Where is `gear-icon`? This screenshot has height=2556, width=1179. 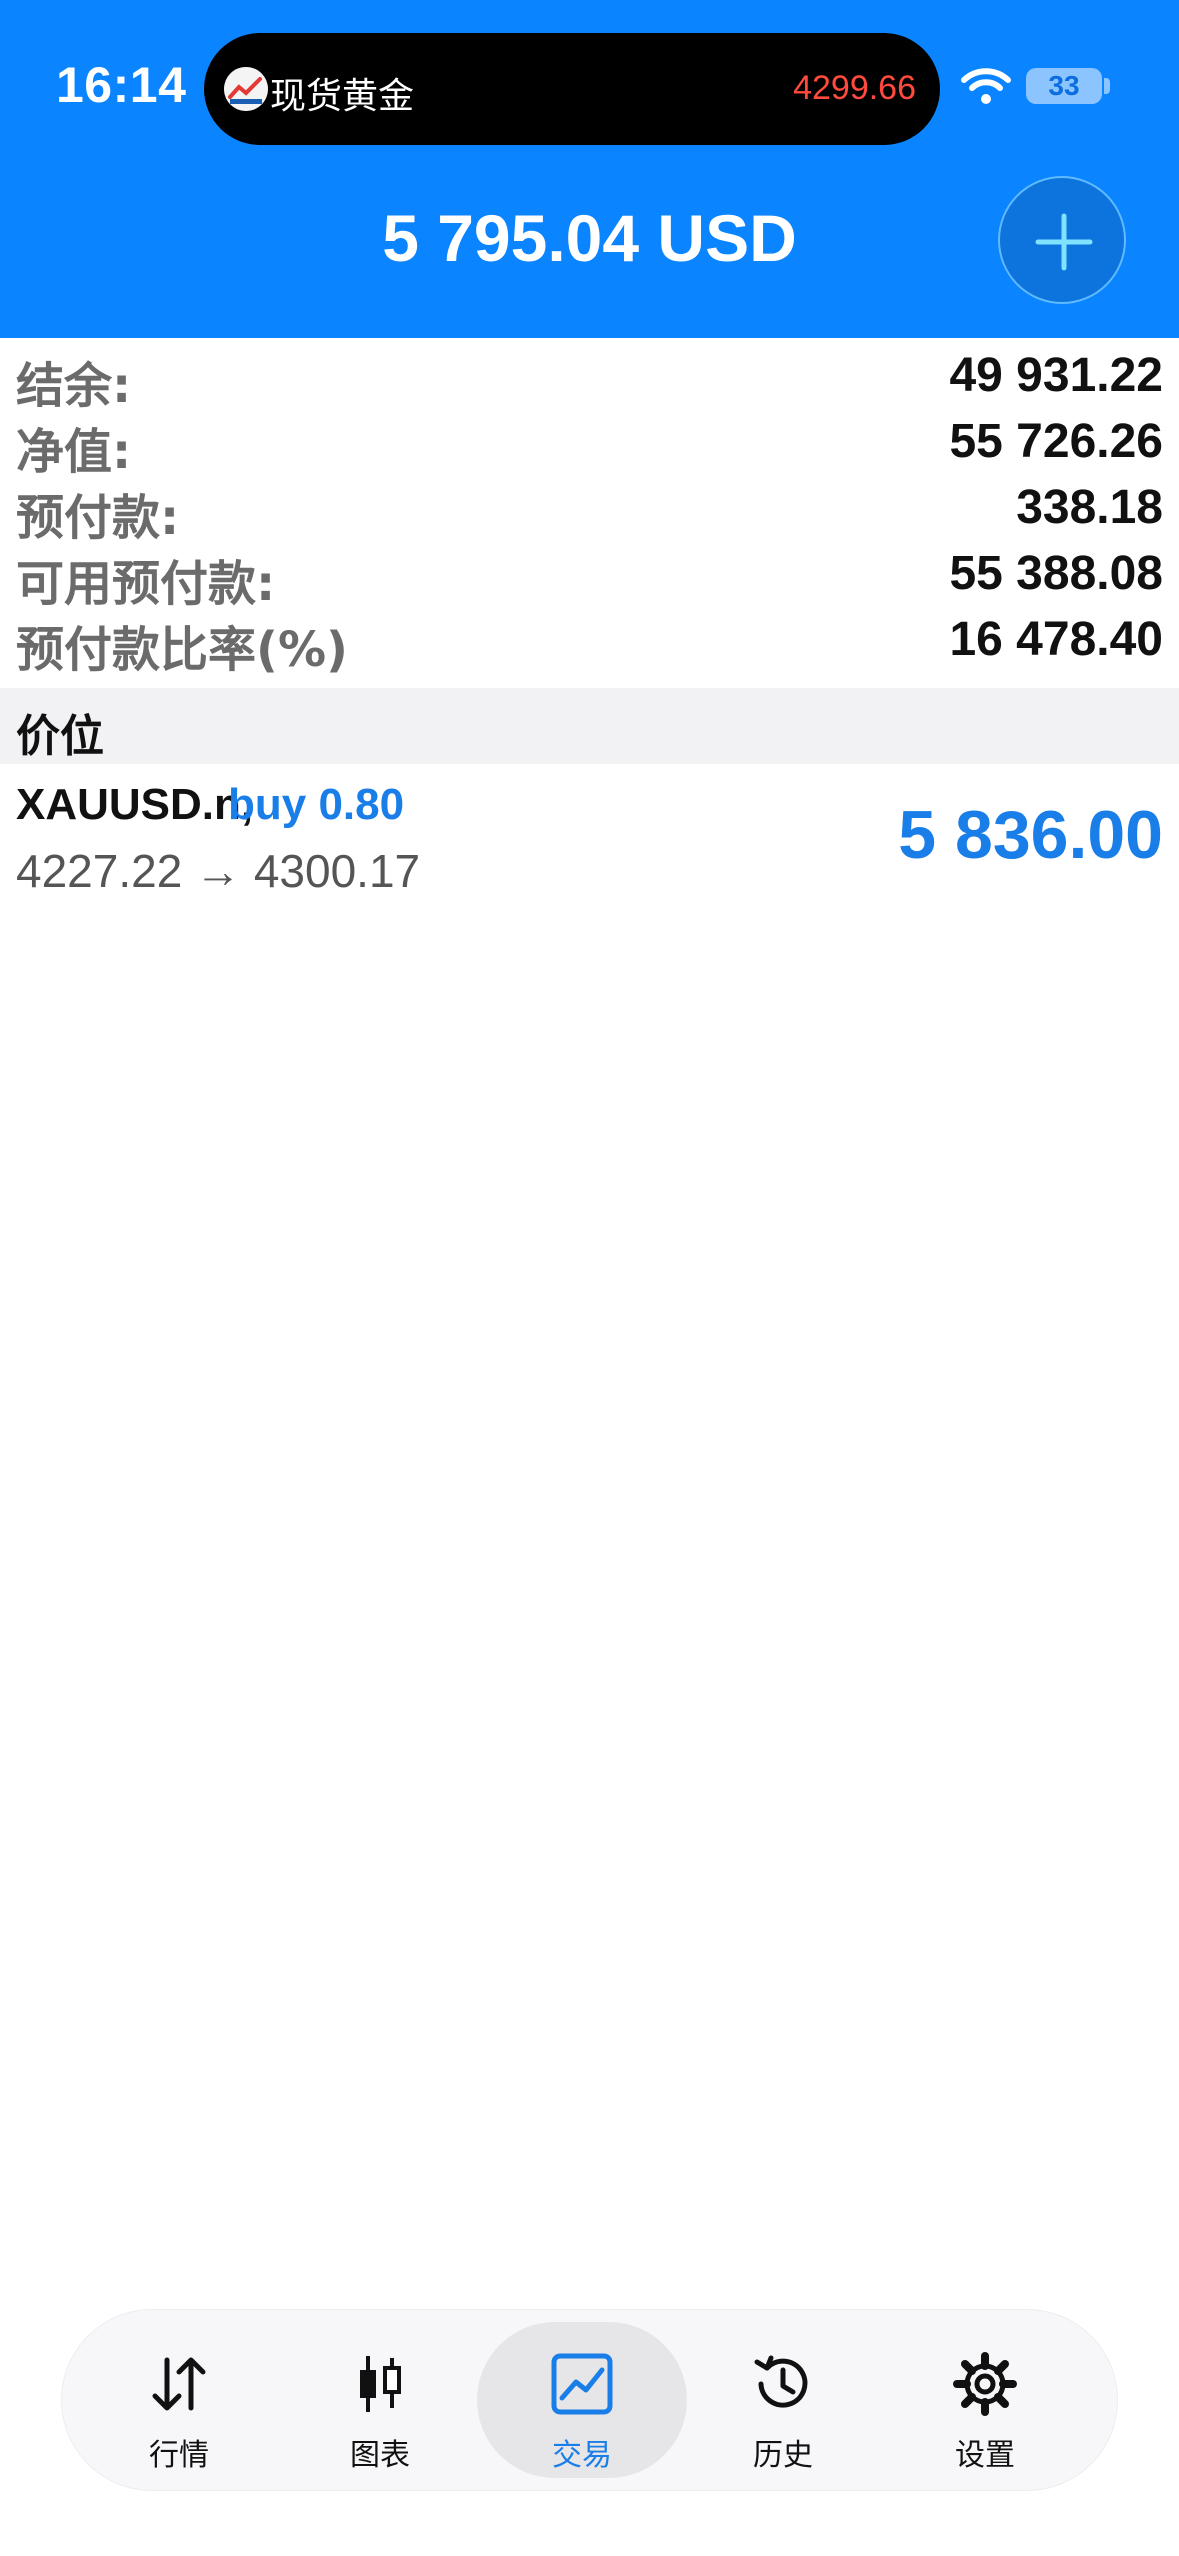 gear-icon is located at coordinates (985, 2384).